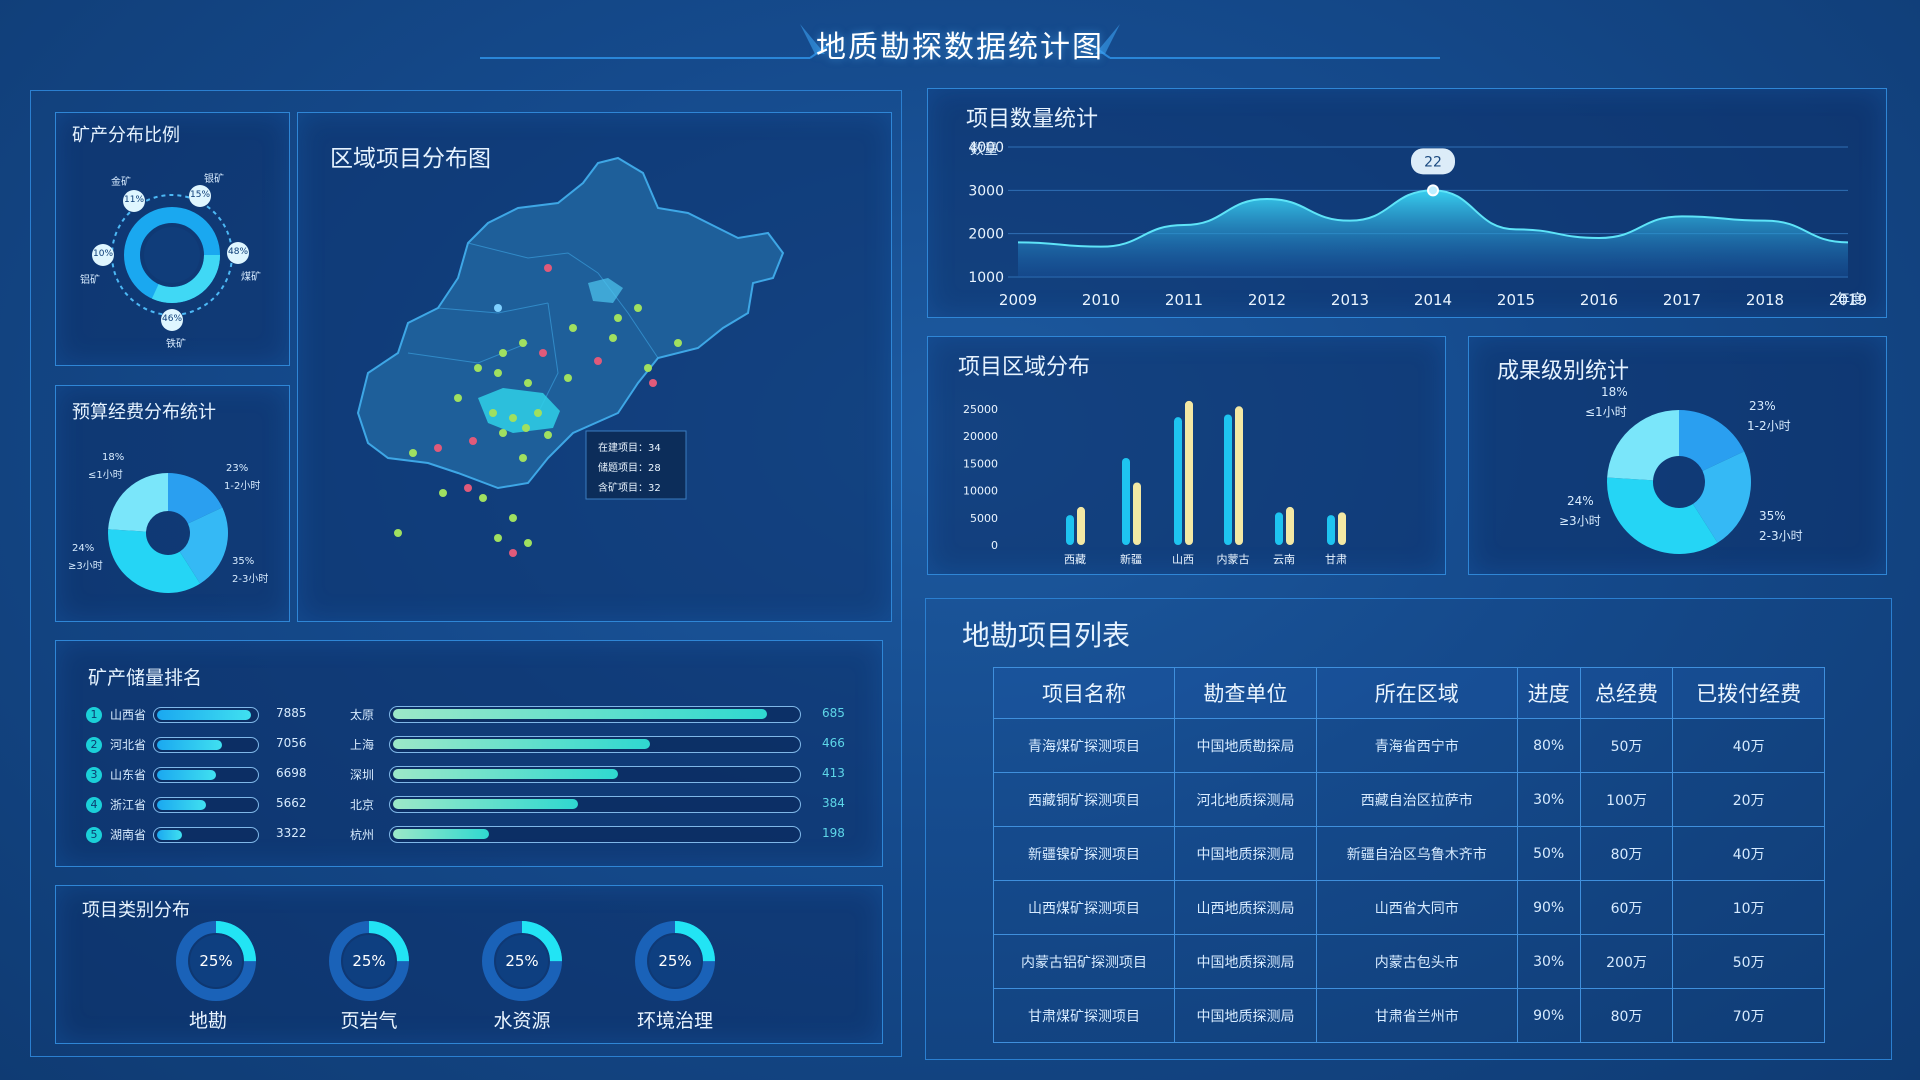  What do you see at coordinates (522, 1021) in the screenshot?
I see `category-name: 水资源` at bounding box center [522, 1021].